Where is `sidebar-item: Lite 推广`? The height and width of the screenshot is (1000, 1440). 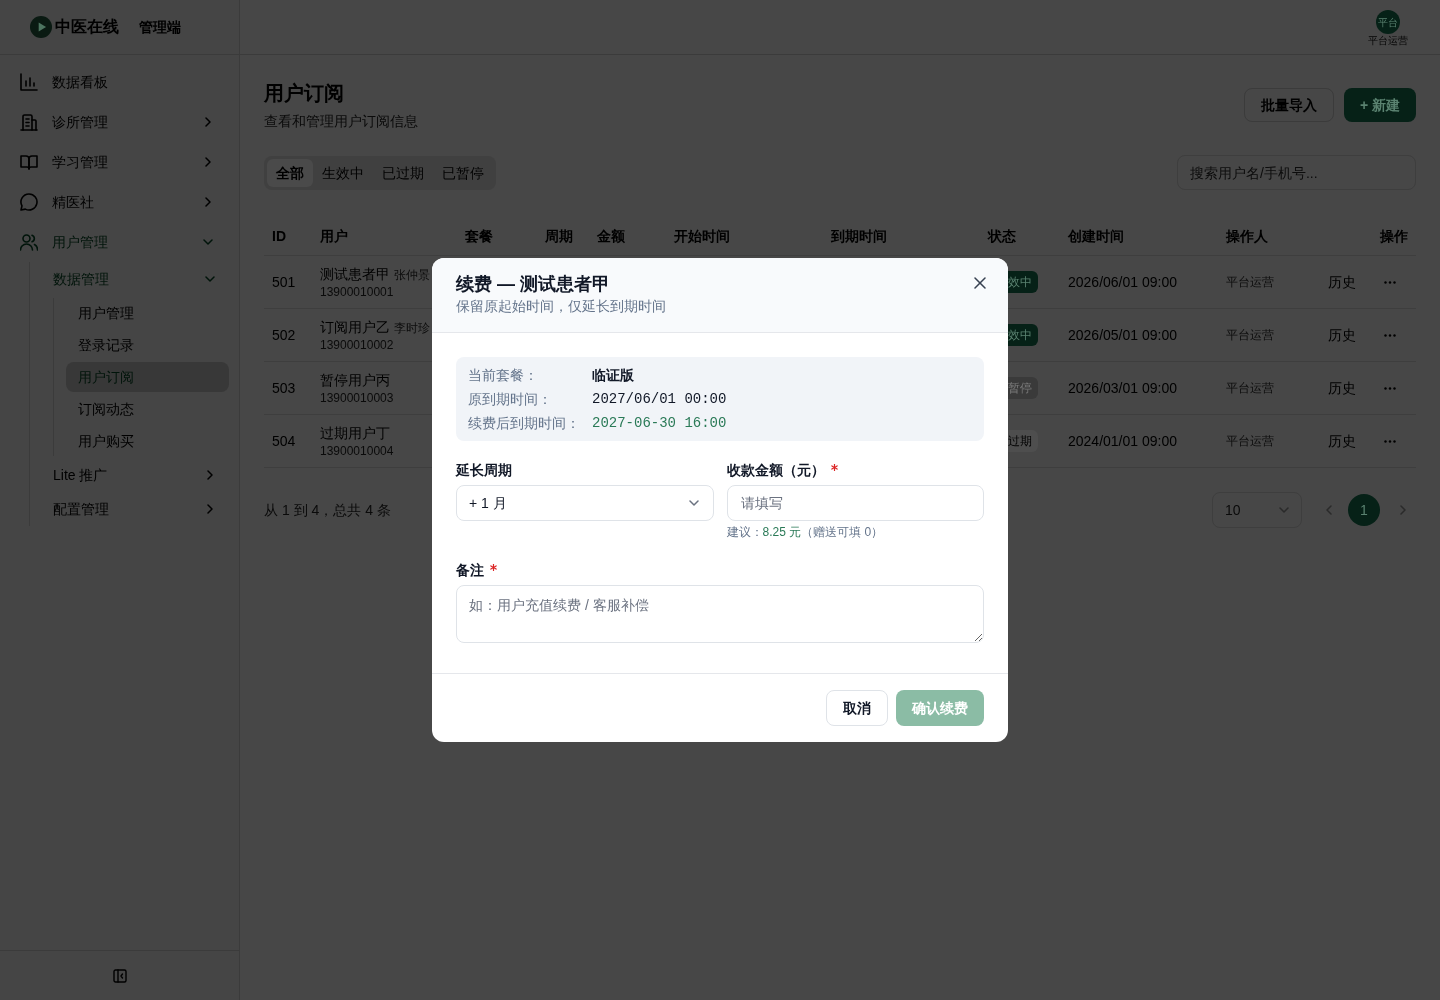 sidebar-item: Lite 推广 is located at coordinates (134, 475).